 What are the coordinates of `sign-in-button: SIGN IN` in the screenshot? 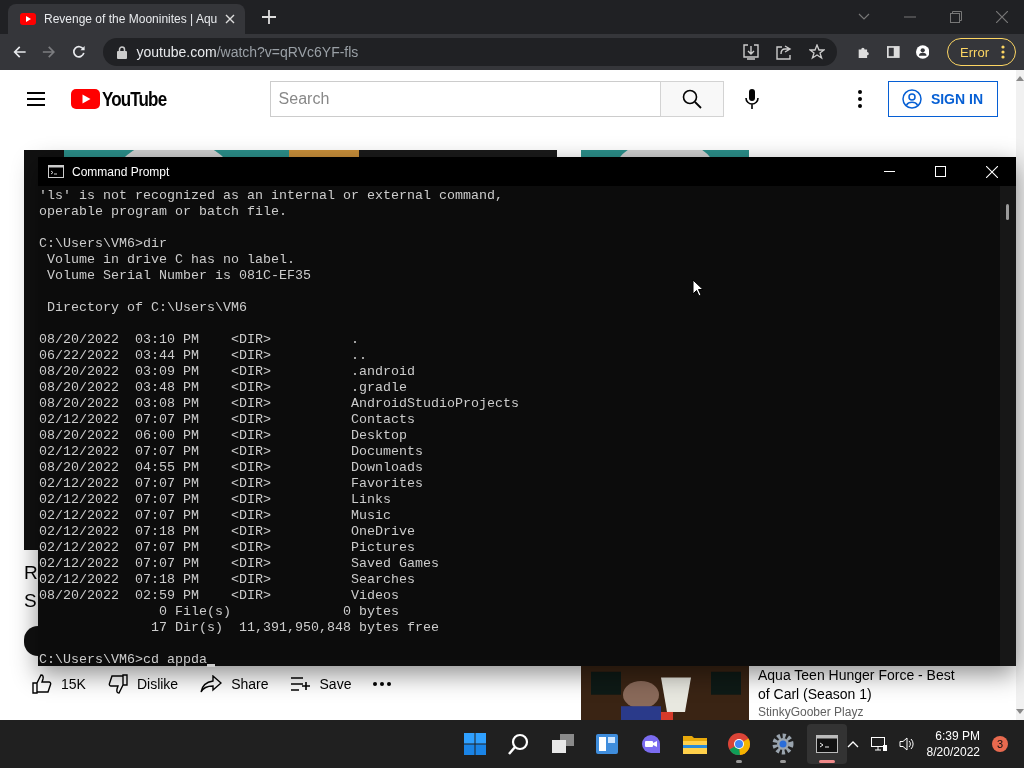 It's located at (942, 99).